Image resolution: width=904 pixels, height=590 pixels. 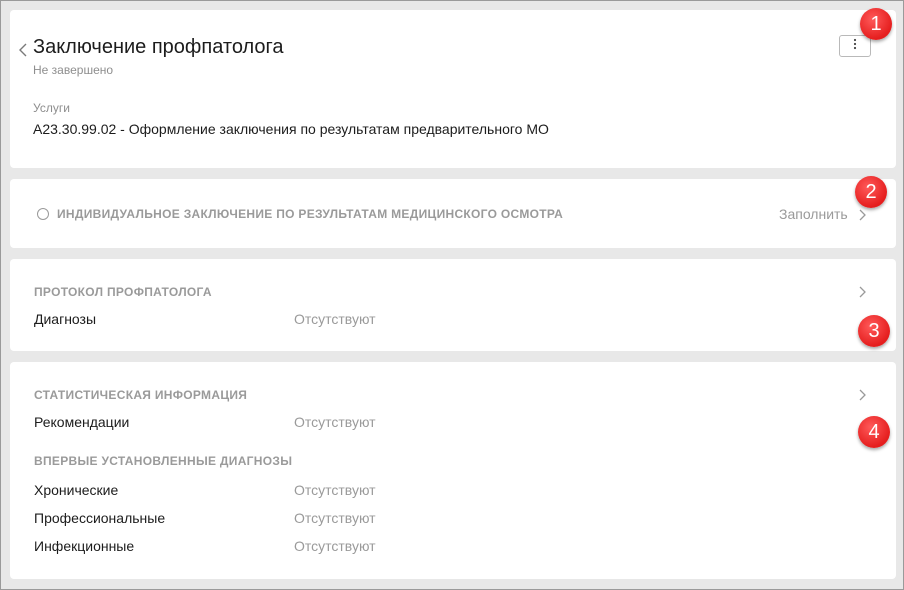 I want to click on chronic-value: Отсутствуют, so click(x=335, y=490).